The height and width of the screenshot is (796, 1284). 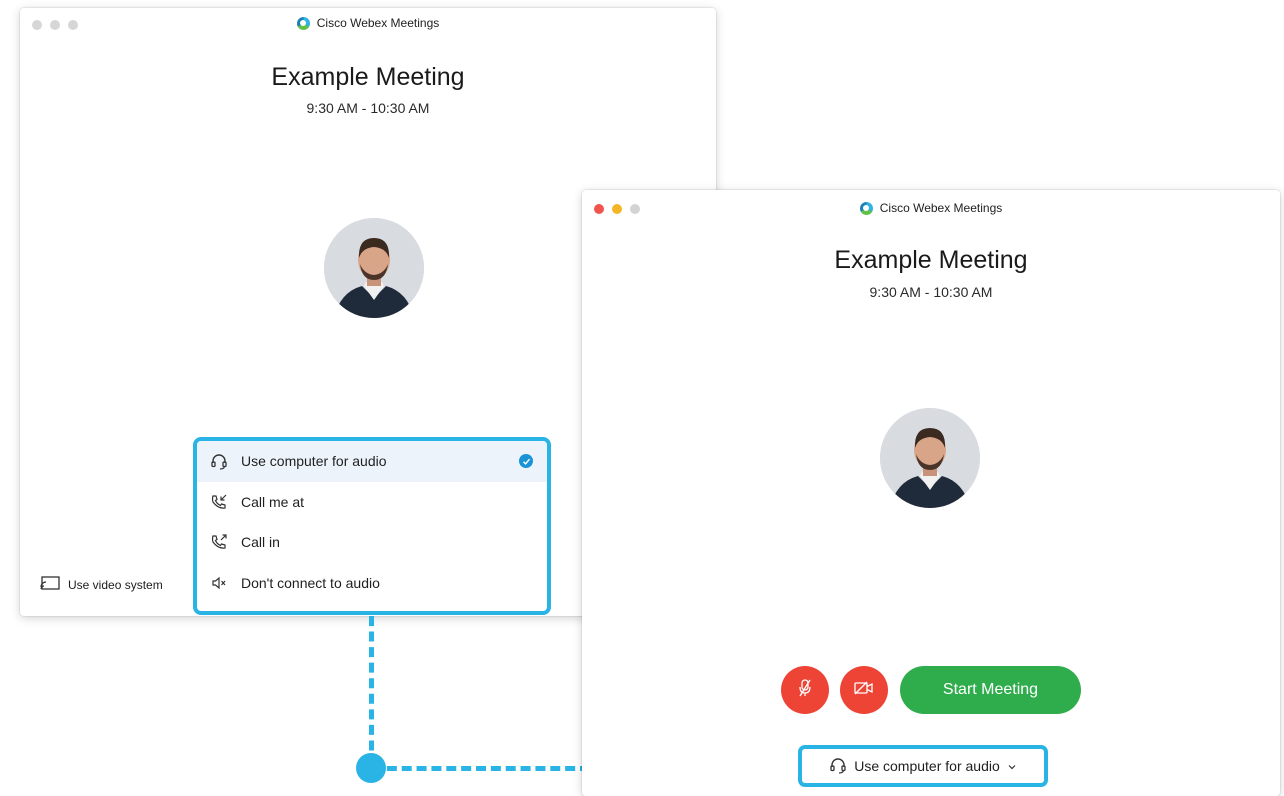 What do you see at coordinates (371, 768) in the screenshot?
I see `connector-dot` at bounding box center [371, 768].